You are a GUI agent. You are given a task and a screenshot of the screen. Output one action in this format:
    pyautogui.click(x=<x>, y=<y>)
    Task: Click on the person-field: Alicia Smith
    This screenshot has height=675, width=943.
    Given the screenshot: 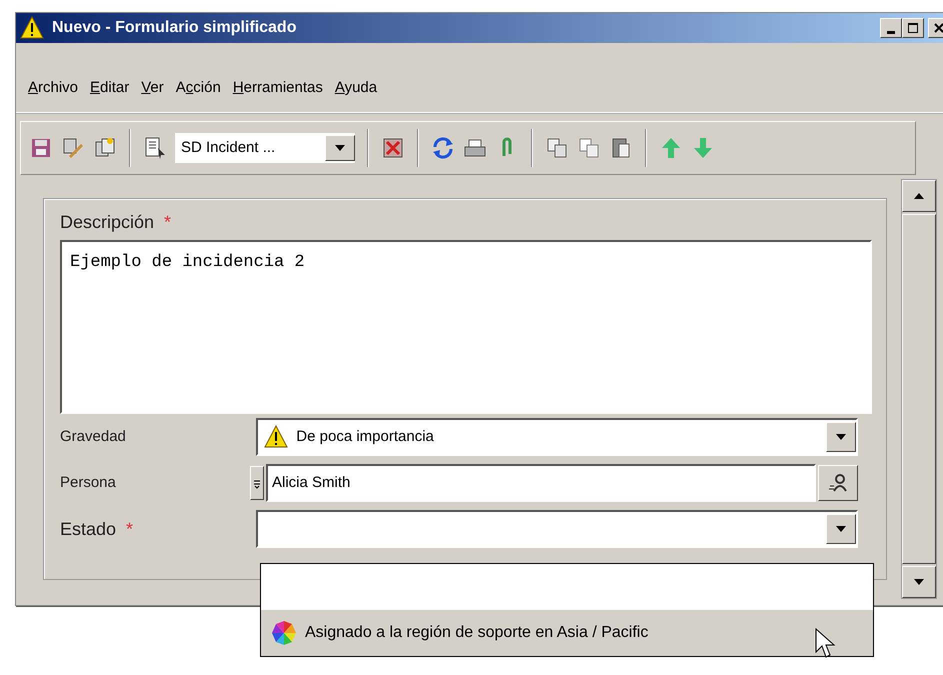 What is the action you would take?
    pyautogui.click(x=541, y=483)
    